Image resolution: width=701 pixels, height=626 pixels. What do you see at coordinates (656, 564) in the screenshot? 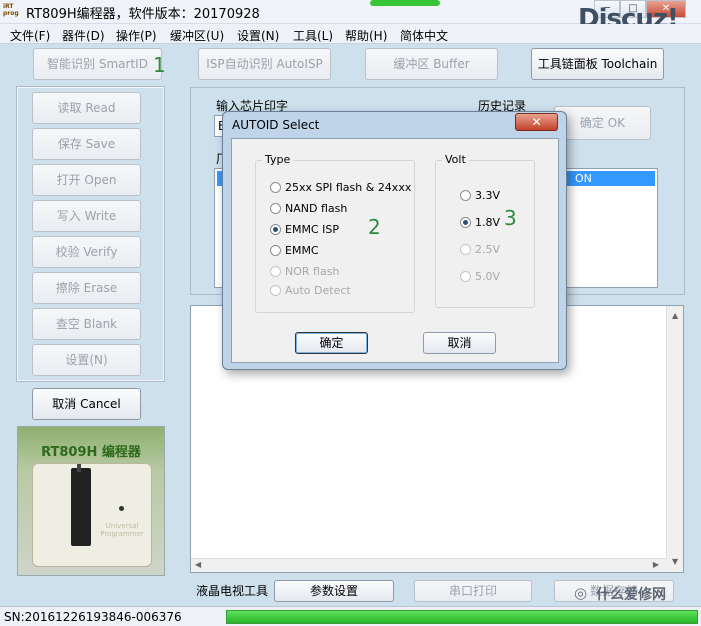
I see `scroll-right-arrow-icon: ▶` at bounding box center [656, 564].